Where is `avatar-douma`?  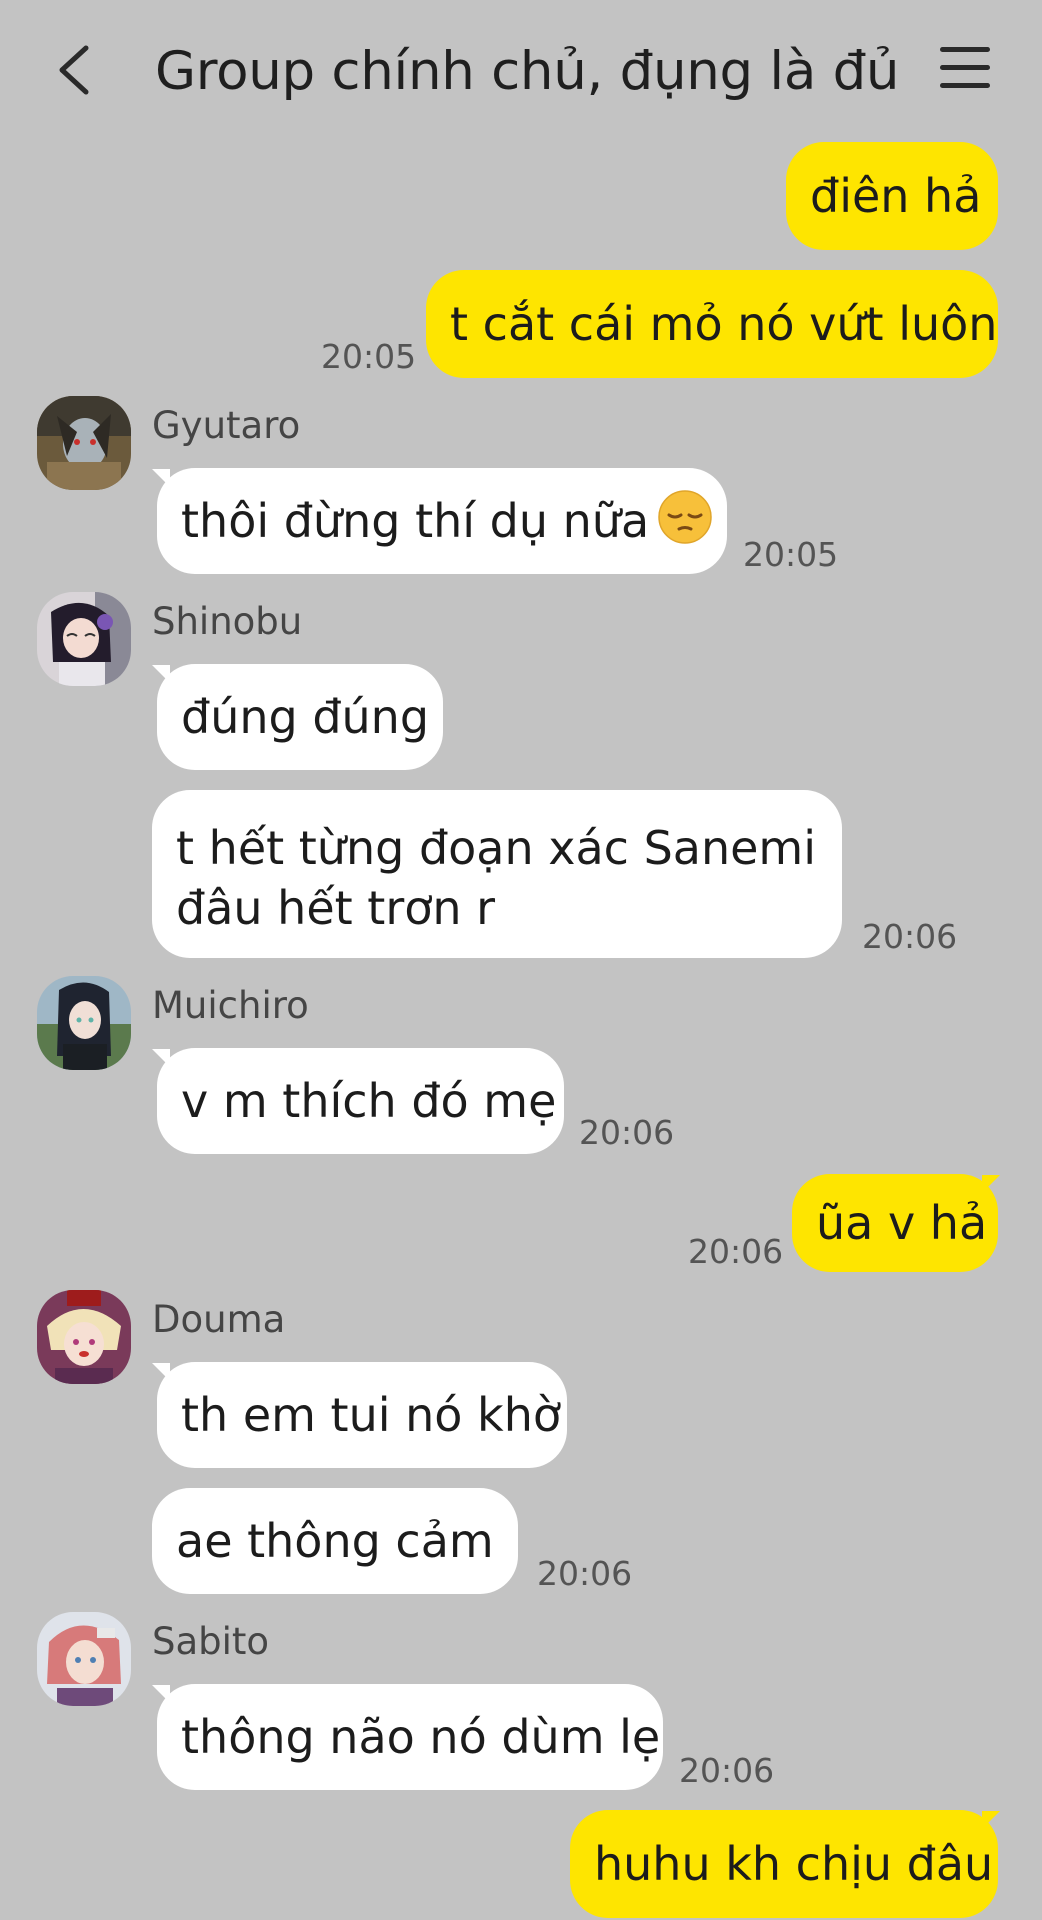
avatar-douma is located at coordinates (84, 1337).